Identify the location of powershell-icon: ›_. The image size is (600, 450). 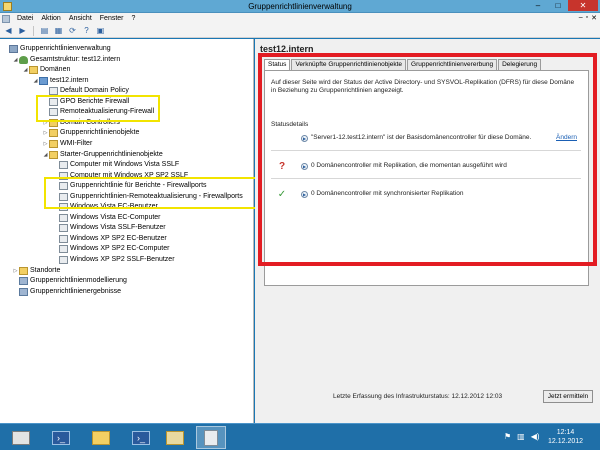
(61, 437).